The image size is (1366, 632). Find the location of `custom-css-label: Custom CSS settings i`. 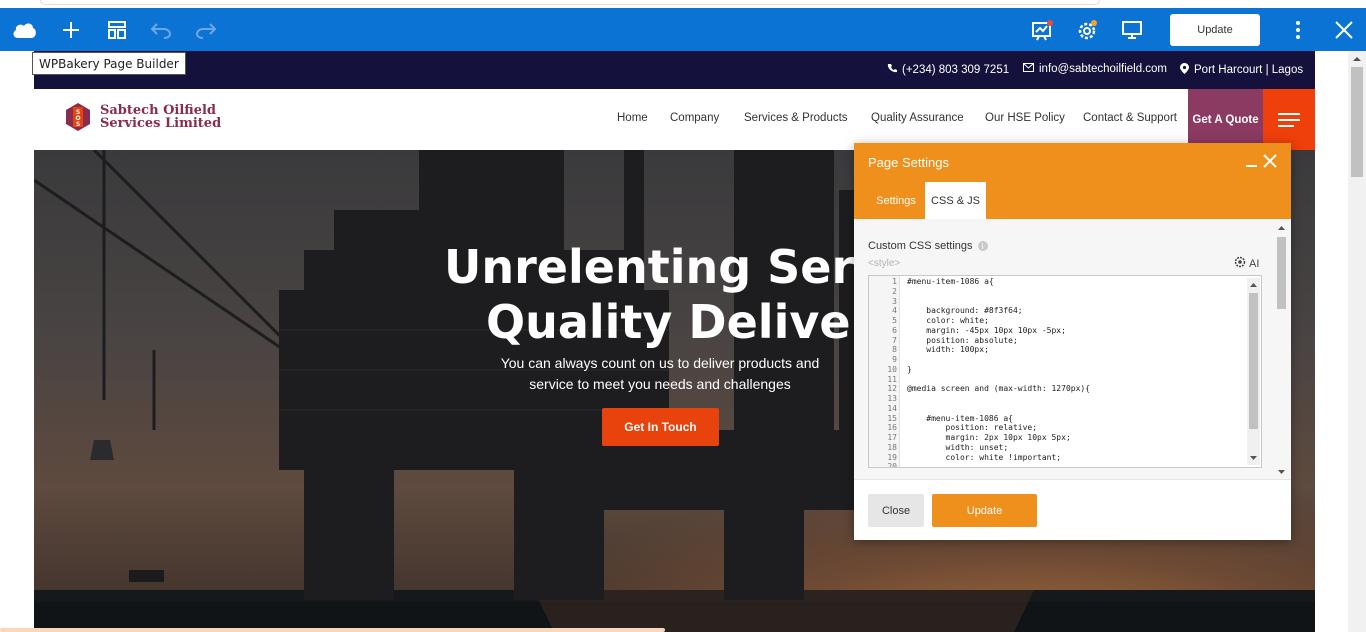

custom-css-label: Custom CSS settings i is located at coordinates (928, 246).